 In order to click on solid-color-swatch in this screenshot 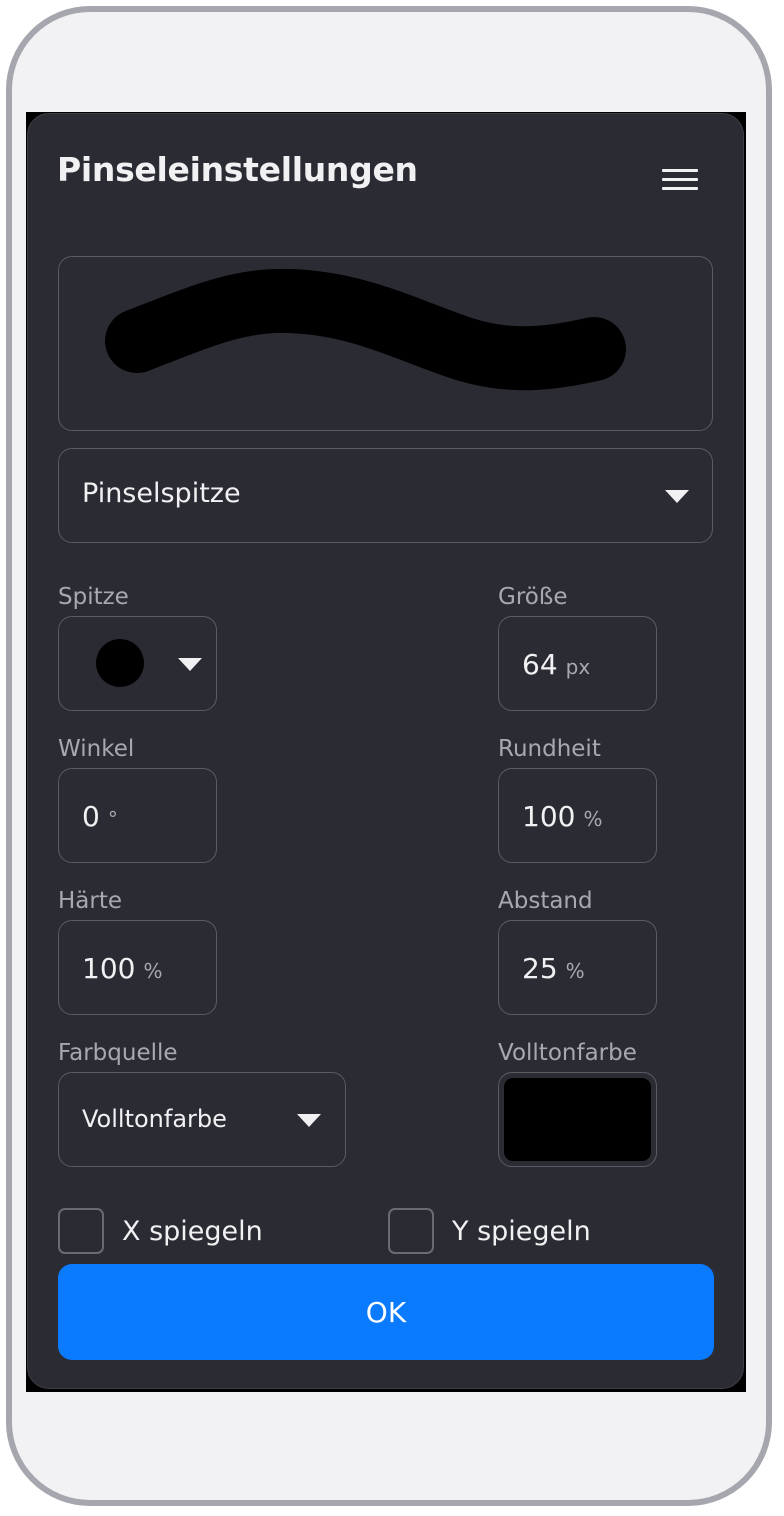, I will do `click(577, 1119)`.